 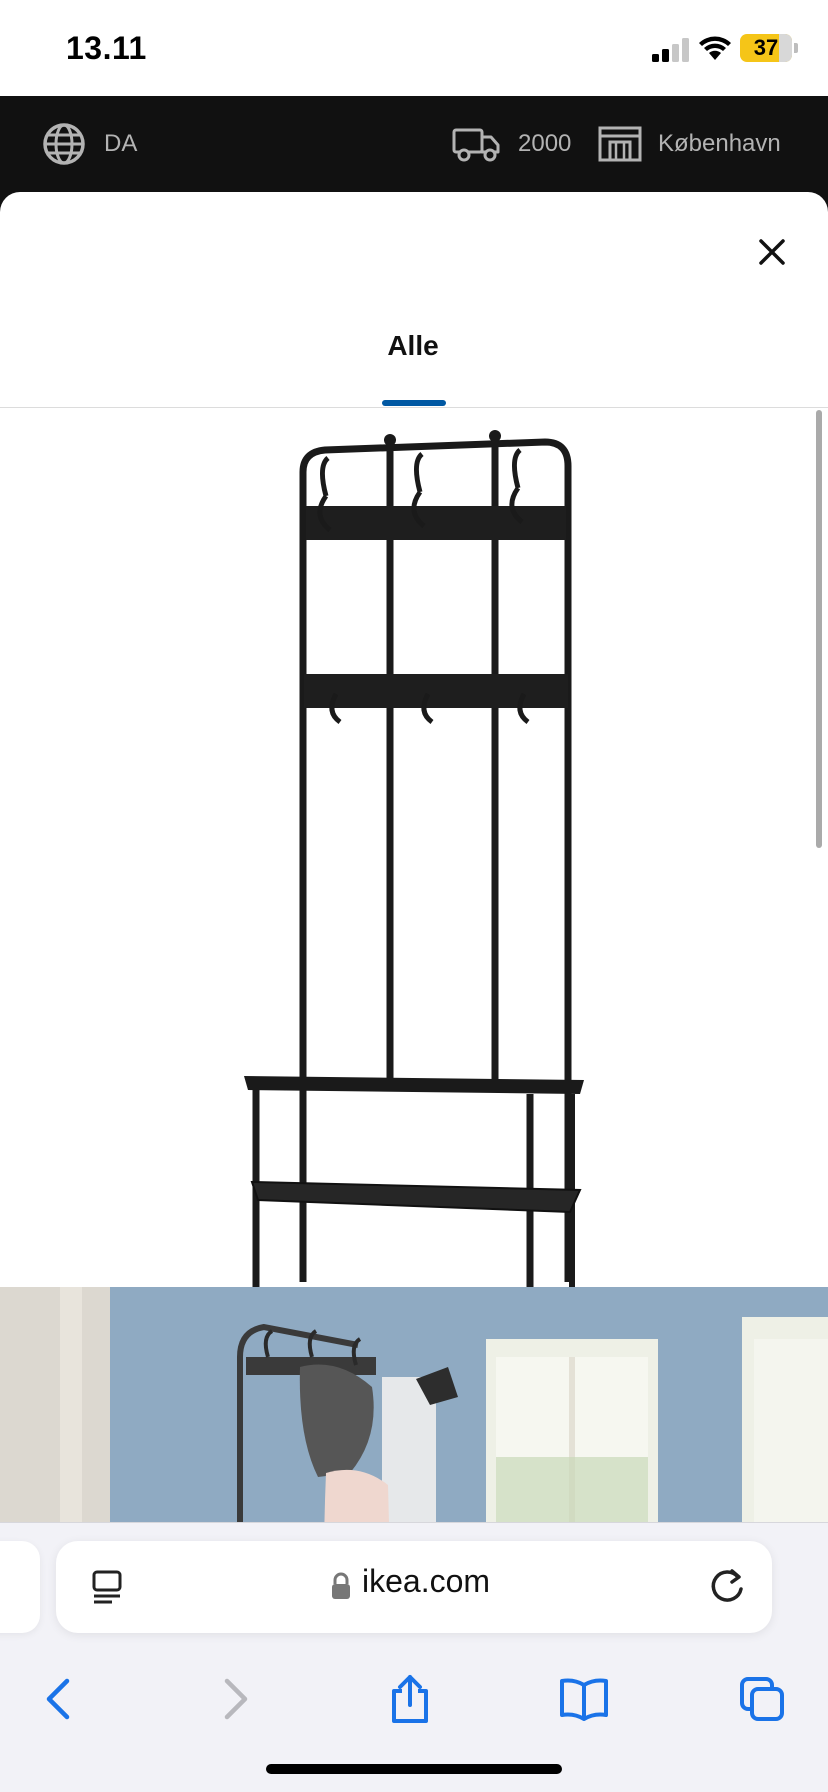 What do you see at coordinates (715, 48) in the screenshot?
I see `wifi-icon` at bounding box center [715, 48].